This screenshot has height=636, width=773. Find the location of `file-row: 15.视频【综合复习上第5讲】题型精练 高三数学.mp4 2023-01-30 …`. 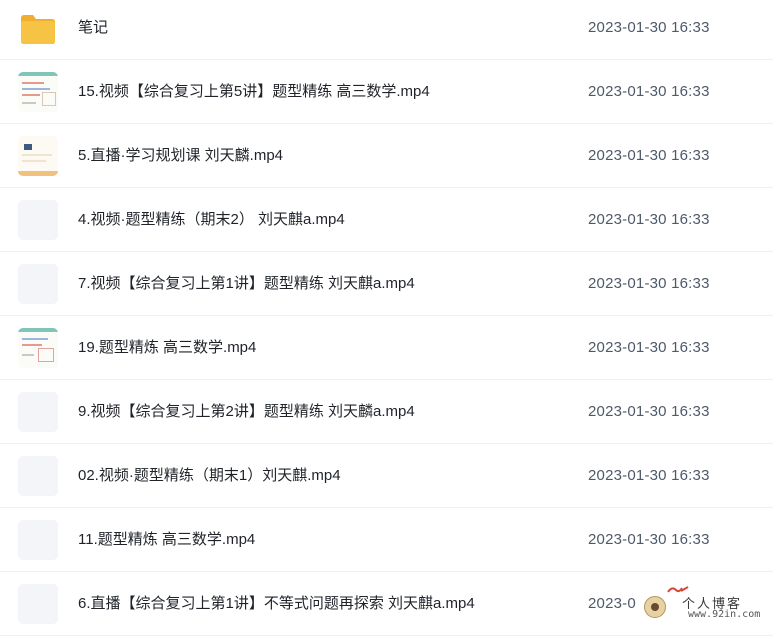

file-row: 15.视频【综合复习上第5讲】题型精练 高三数学.mp4 2023-01-30 … is located at coordinates (386, 92).